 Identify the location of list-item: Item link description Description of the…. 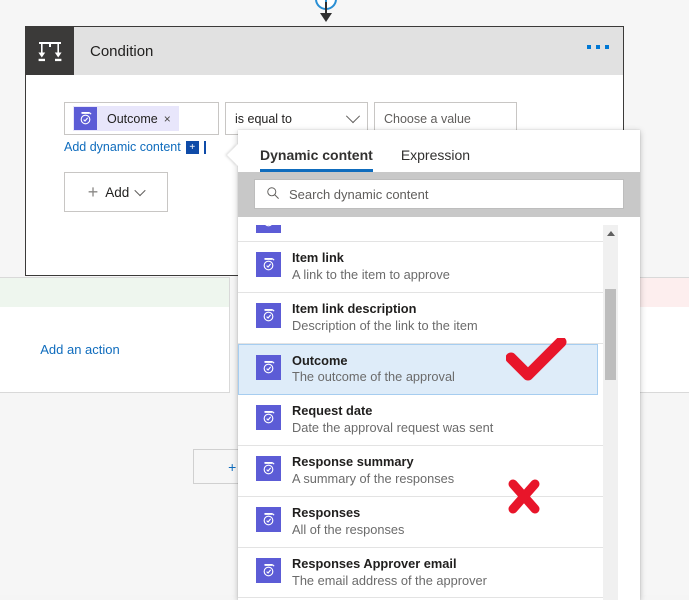
(423, 318).